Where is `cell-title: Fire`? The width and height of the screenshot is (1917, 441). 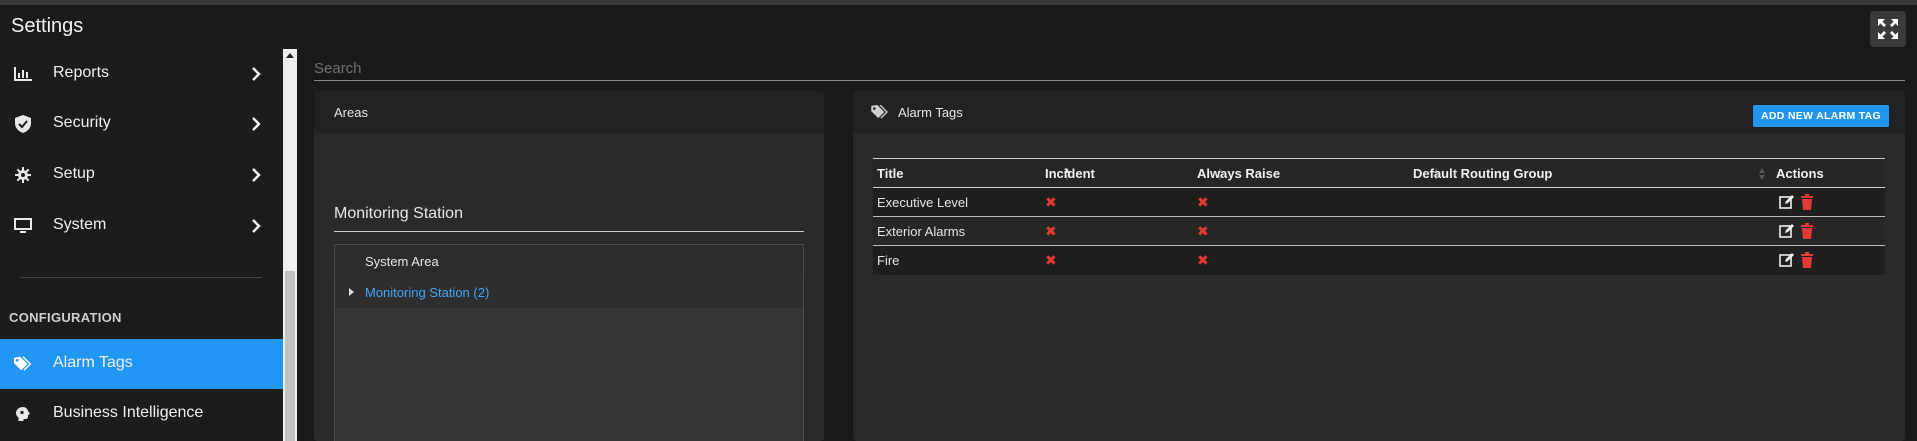
cell-title: Fire is located at coordinates (888, 260).